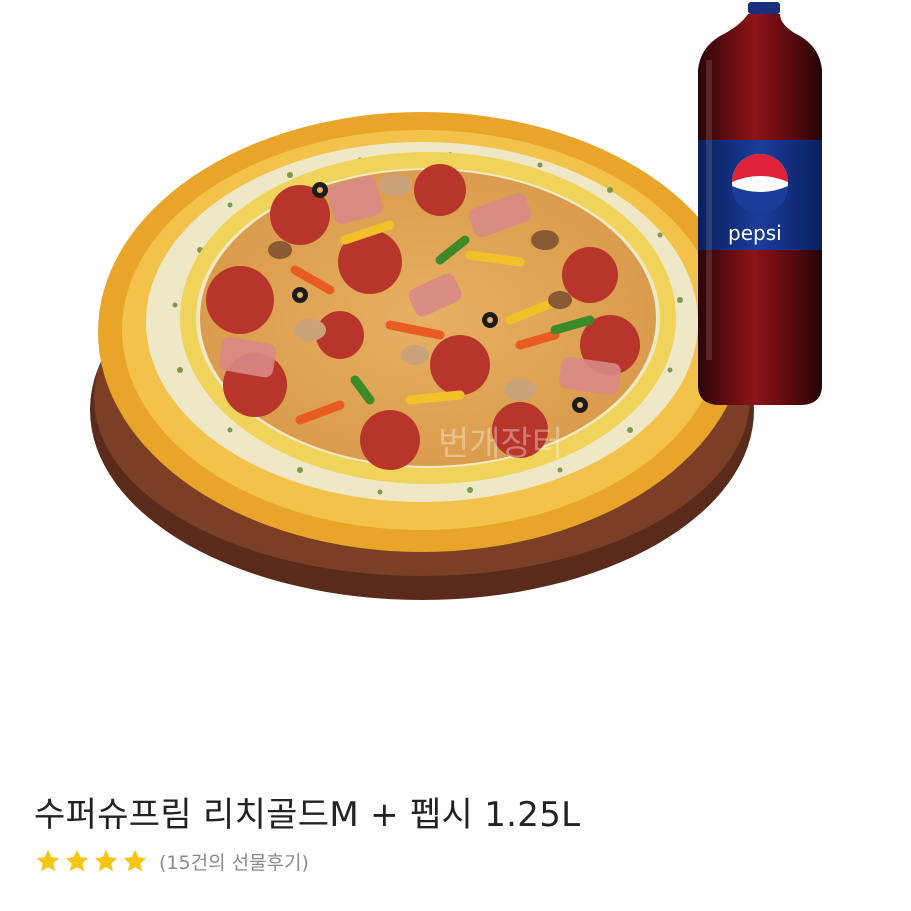  I want to click on product-title: 수퍼슈프림 리치골드M + 펩시 1.25L, so click(307, 815).